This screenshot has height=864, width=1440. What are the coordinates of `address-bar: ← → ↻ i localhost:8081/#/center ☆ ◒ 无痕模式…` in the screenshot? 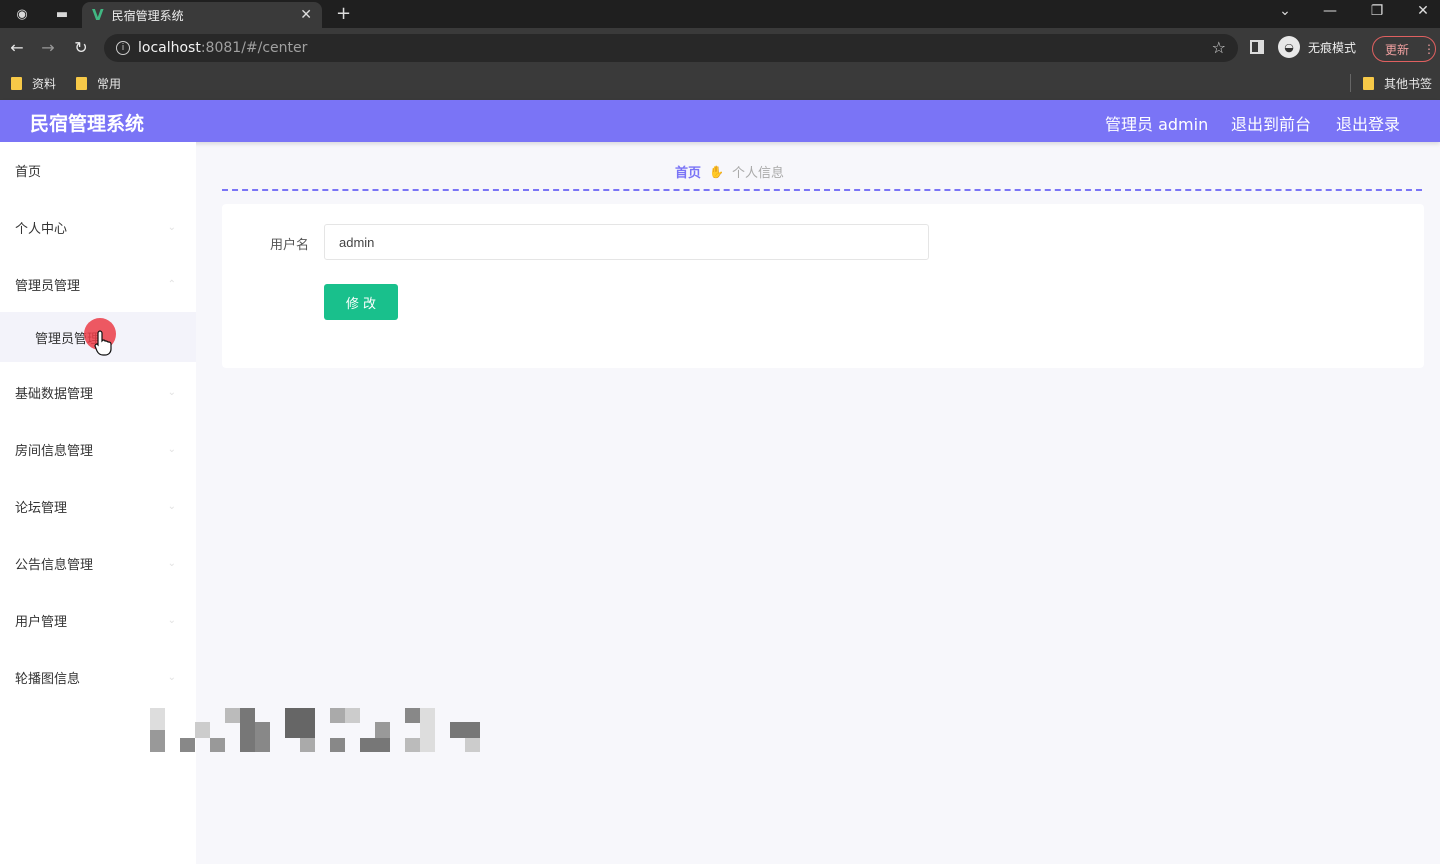 It's located at (720, 48).